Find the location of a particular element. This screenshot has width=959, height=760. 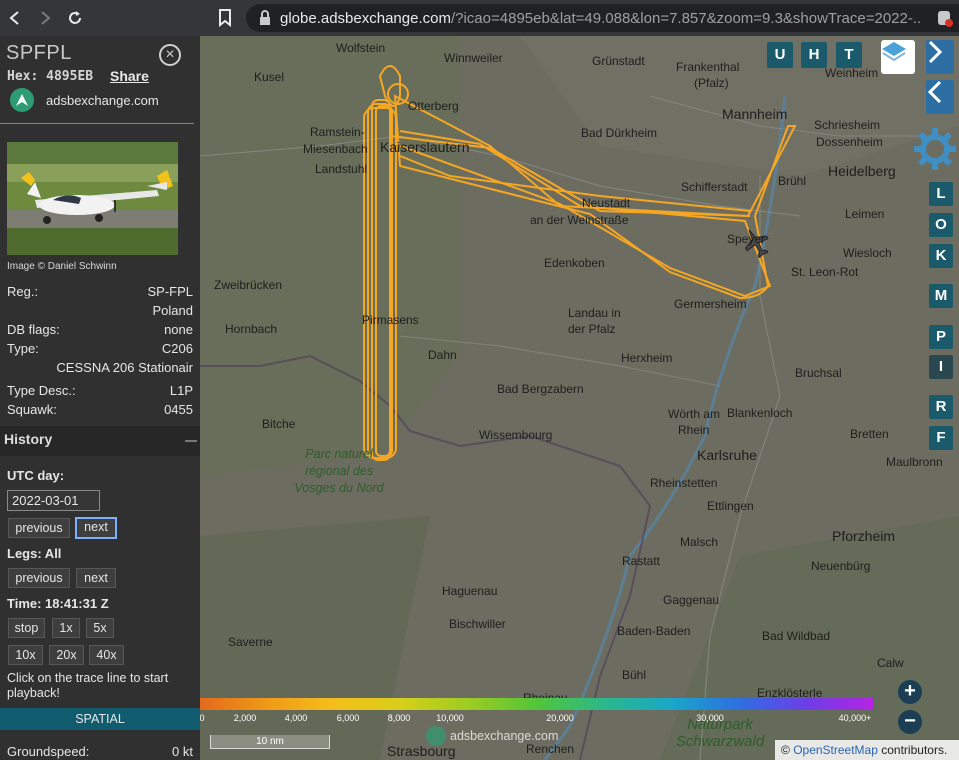

place-label: Calw is located at coordinates (890, 663).